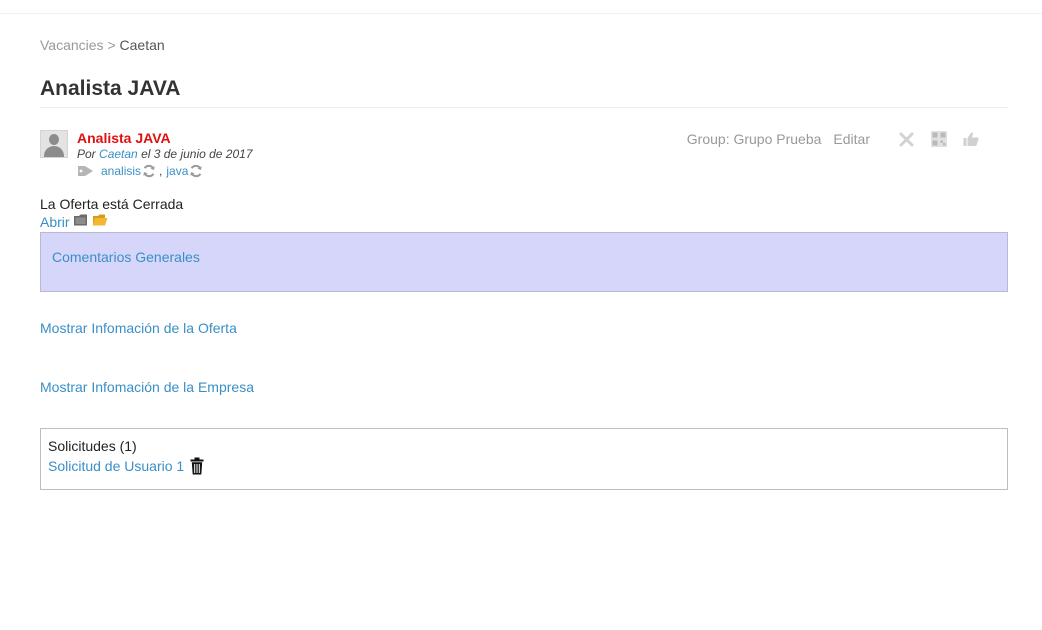 The height and width of the screenshot is (630, 1042). I want to click on post-title-row: Analista JAVA, so click(165, 138).